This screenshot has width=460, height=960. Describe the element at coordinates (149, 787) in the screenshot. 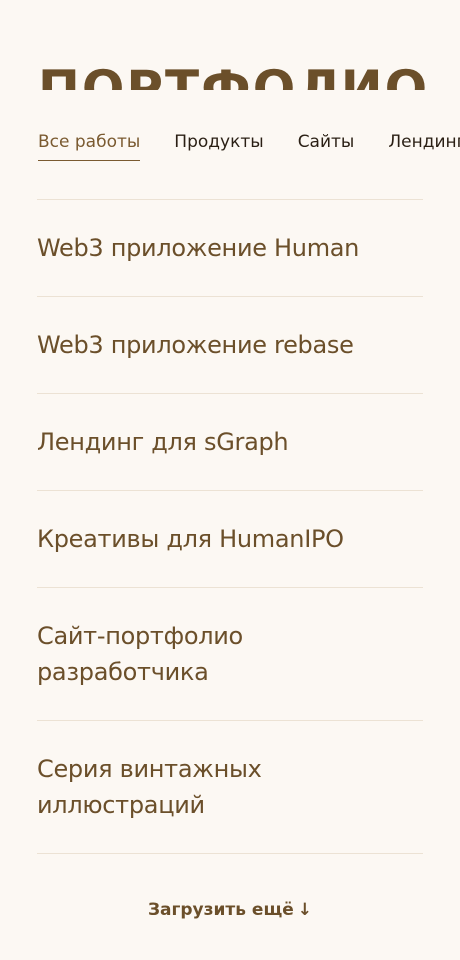

I see `work-item-title: Серия винтажных иллюстраций` at that location.